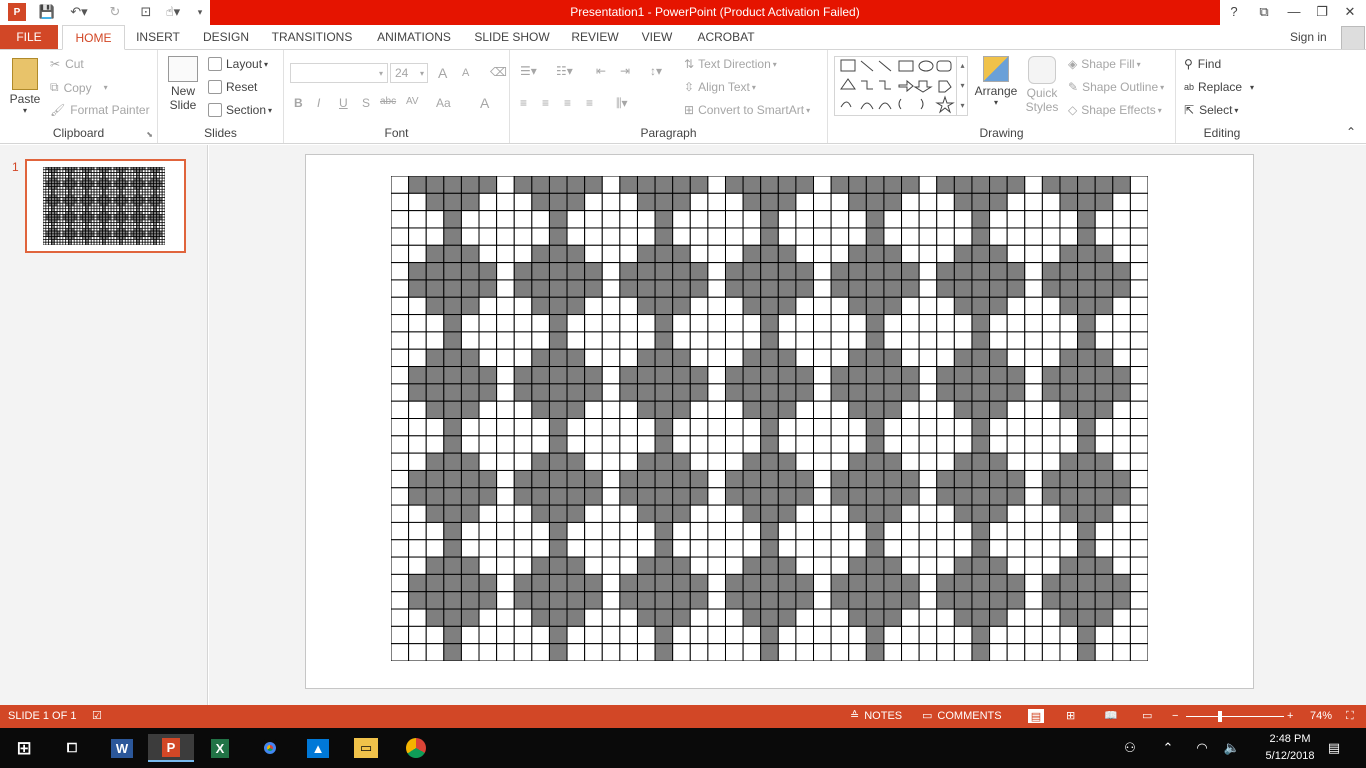  I want to click on copy-button: ⧉ Copy ▾, so click(79, 87).